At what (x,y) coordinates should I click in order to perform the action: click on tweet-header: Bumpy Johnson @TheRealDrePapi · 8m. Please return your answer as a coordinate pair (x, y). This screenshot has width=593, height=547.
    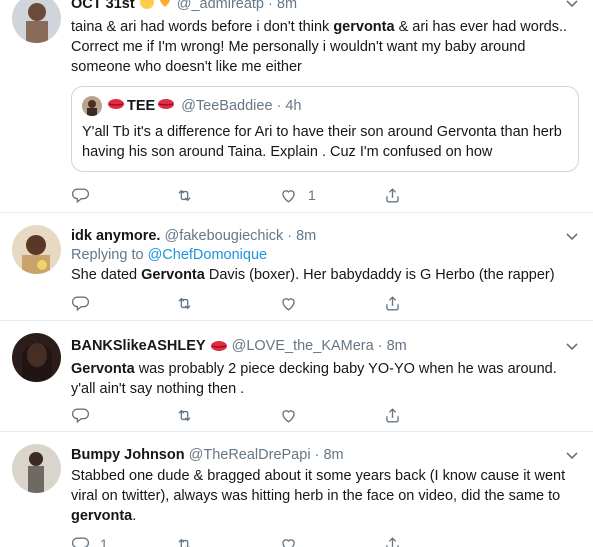
    Looking at the image, I should click on (207, 455).